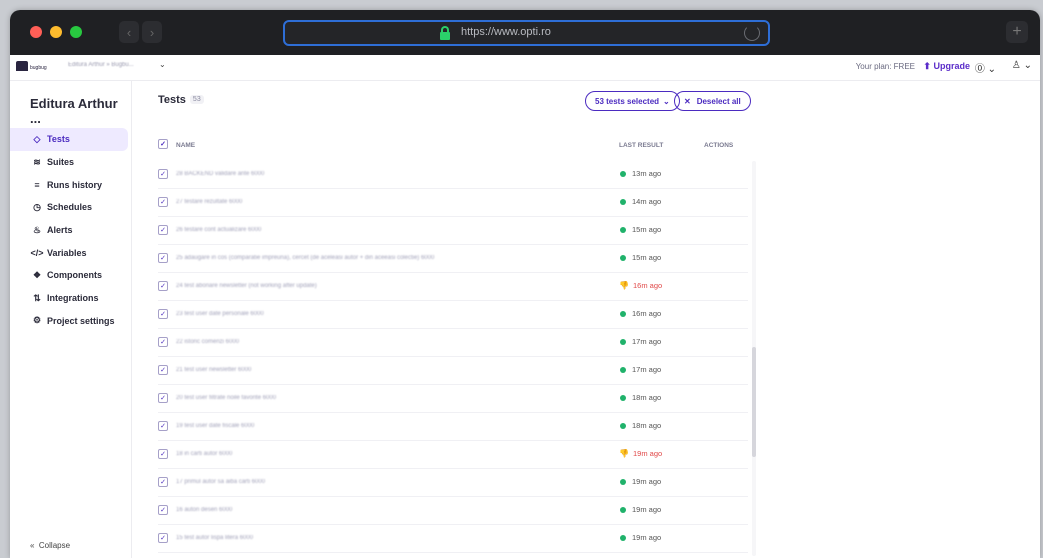 Image resolution: width=1043 pixels, height=558 pixels. What do you see at coordinates (152, 32) in the screenshot?
I see `forward-button: ›` at bounding box center [152, 32].